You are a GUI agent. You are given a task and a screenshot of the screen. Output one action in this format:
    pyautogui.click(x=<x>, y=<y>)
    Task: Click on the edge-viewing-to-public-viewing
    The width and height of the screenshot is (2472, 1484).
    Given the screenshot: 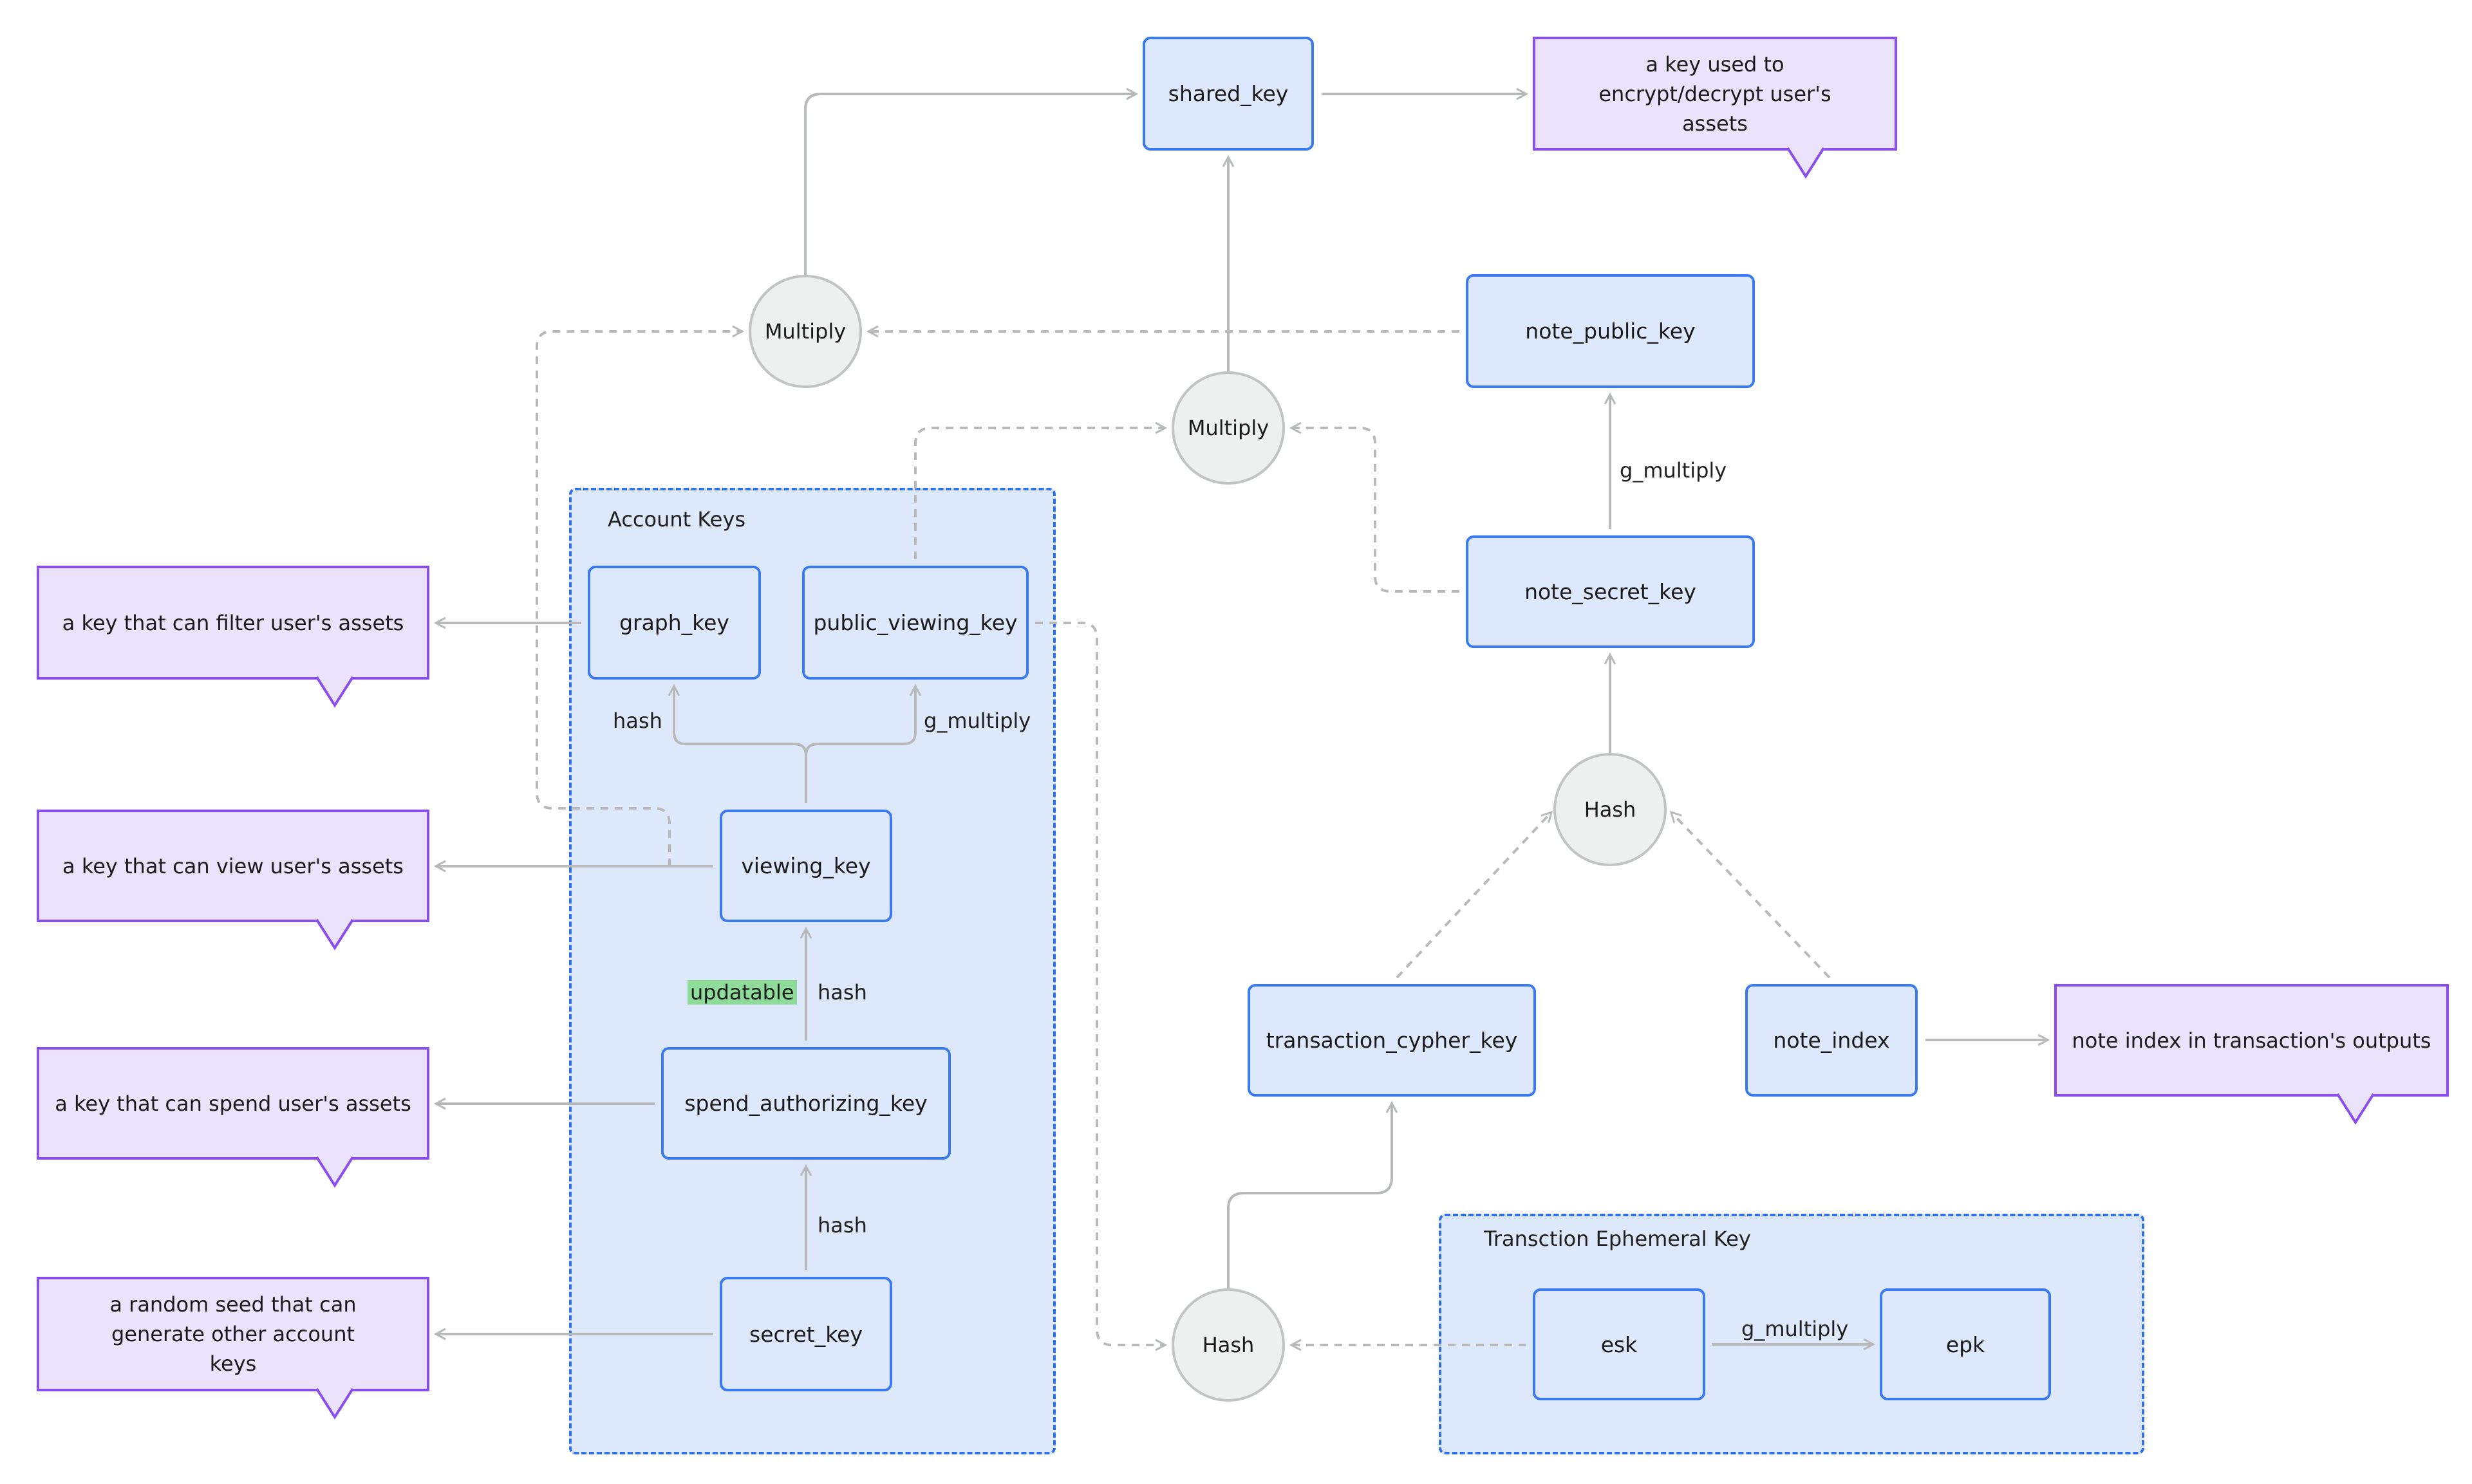 What is the action you would take?
    pyautogui.click(x=860, y=721)
    